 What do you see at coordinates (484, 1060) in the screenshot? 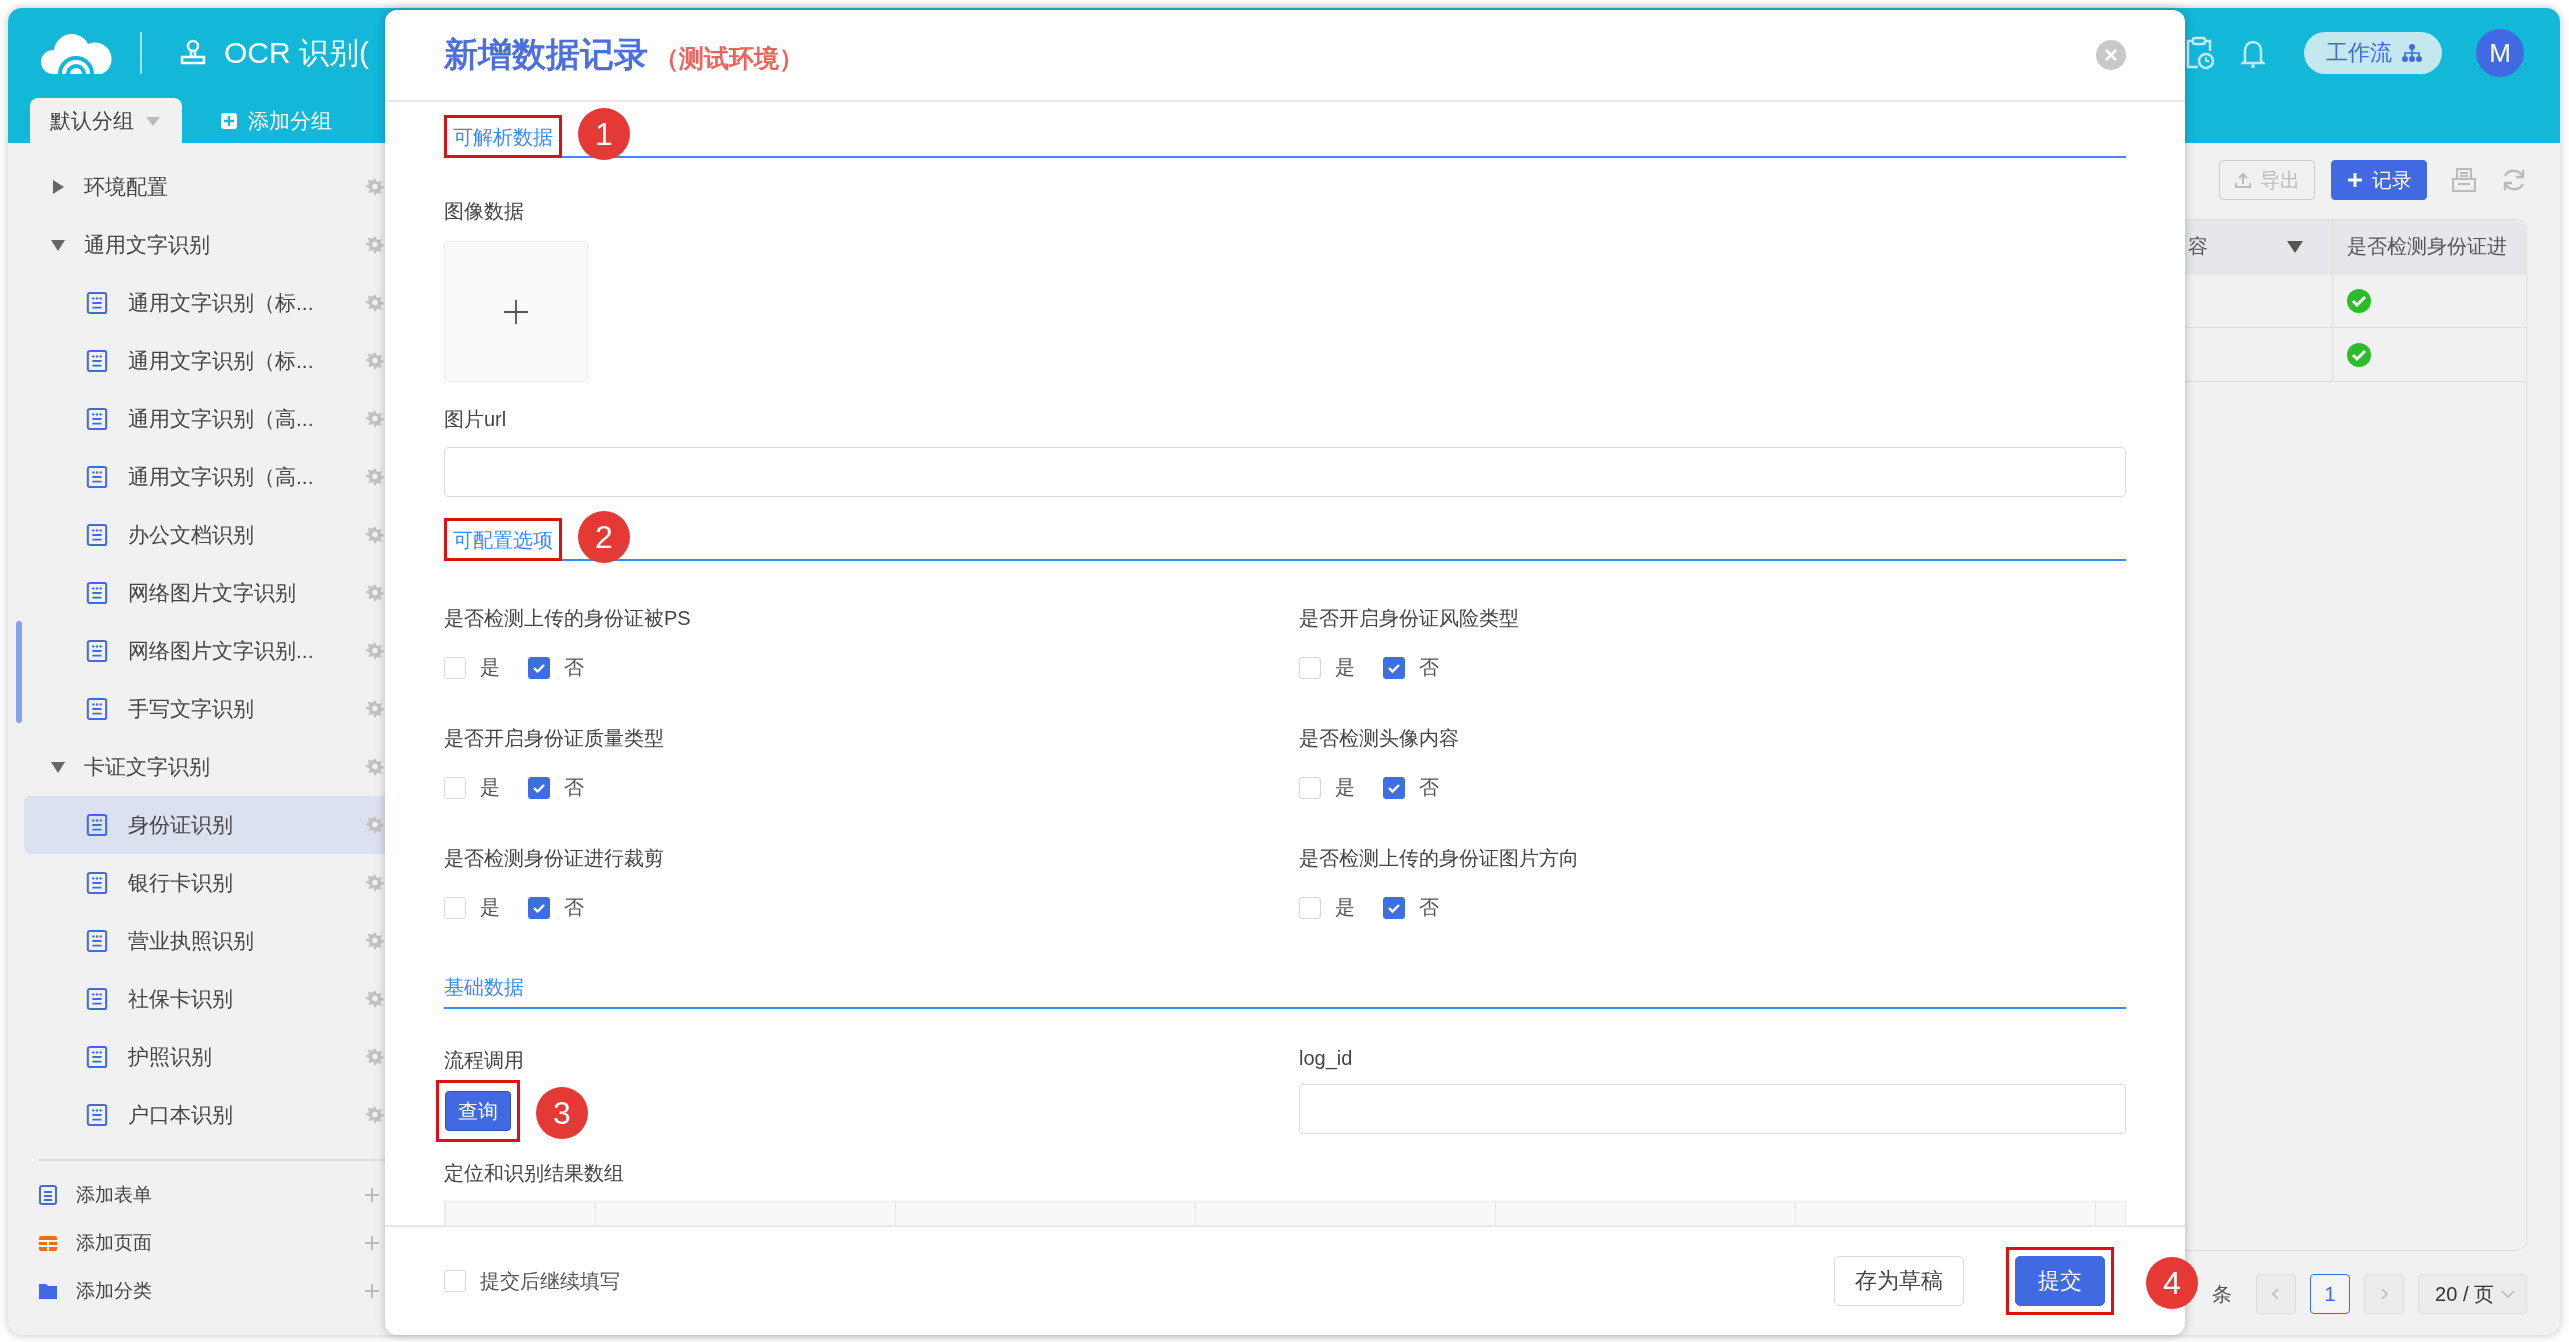
I see `field-label: 流程调用` at bounding box center [484, 1060].